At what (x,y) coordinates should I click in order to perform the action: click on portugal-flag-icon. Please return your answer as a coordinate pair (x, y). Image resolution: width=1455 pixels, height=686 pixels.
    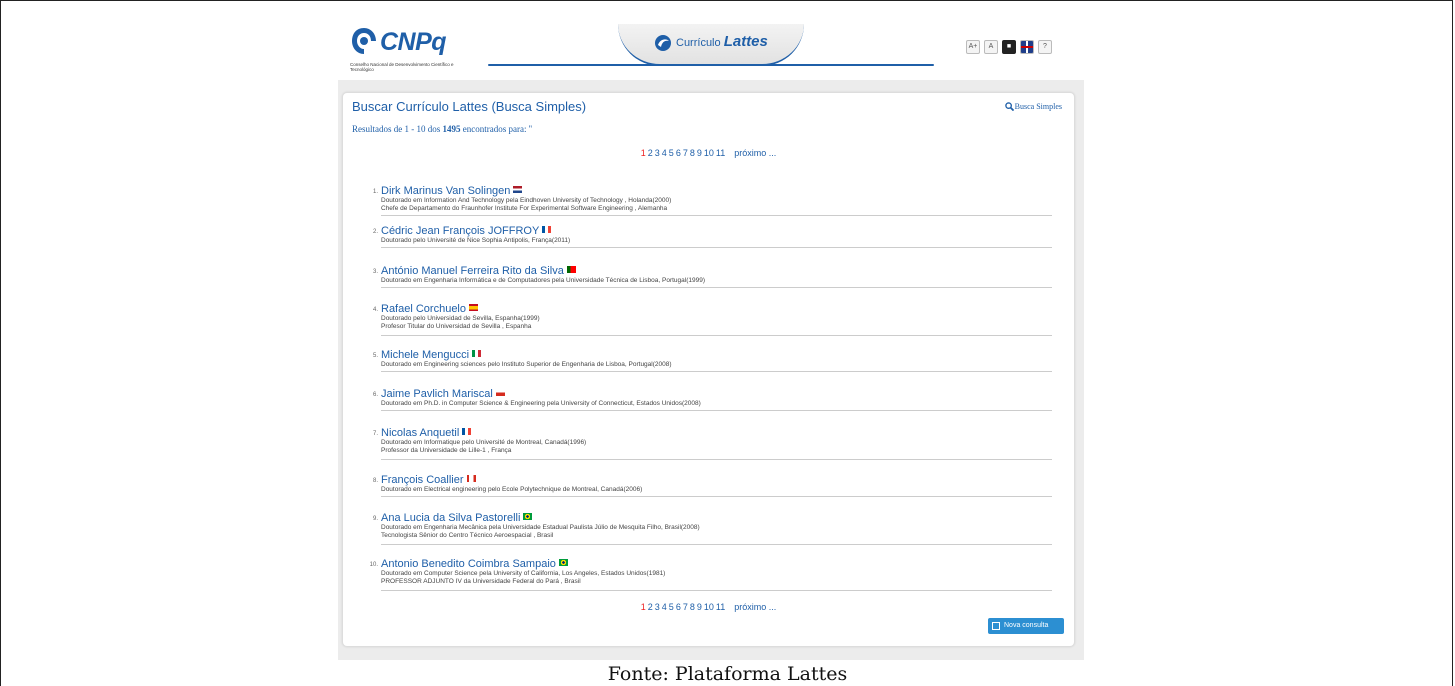
    Looking at the image, I should click on (571, 269).